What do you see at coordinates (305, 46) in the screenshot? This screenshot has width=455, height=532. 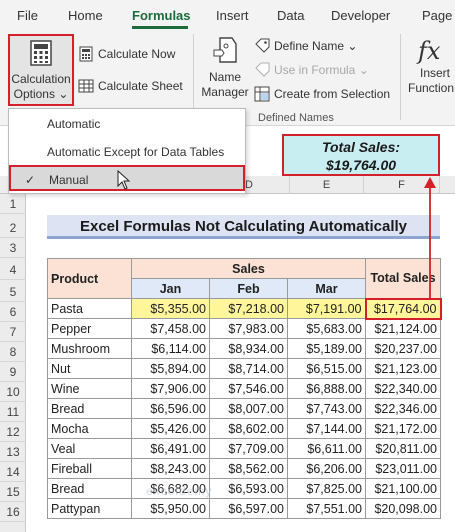 I see `define-name-button: Define Name ⌄` at bounding box center [305, 46].